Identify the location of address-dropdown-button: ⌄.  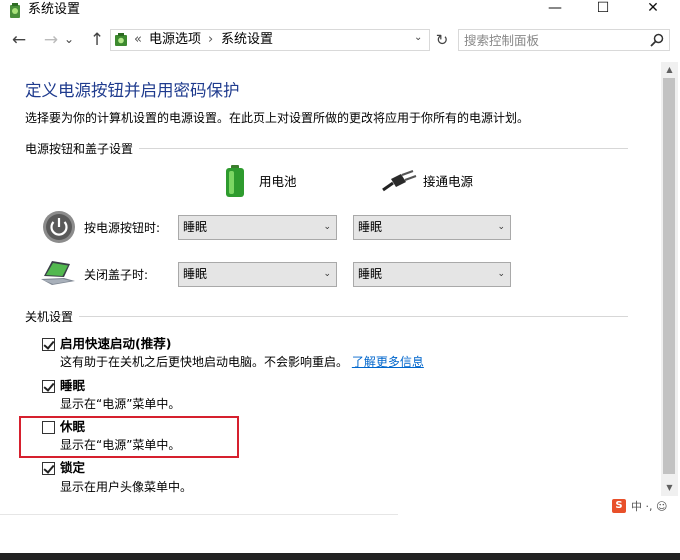
(418, 37).